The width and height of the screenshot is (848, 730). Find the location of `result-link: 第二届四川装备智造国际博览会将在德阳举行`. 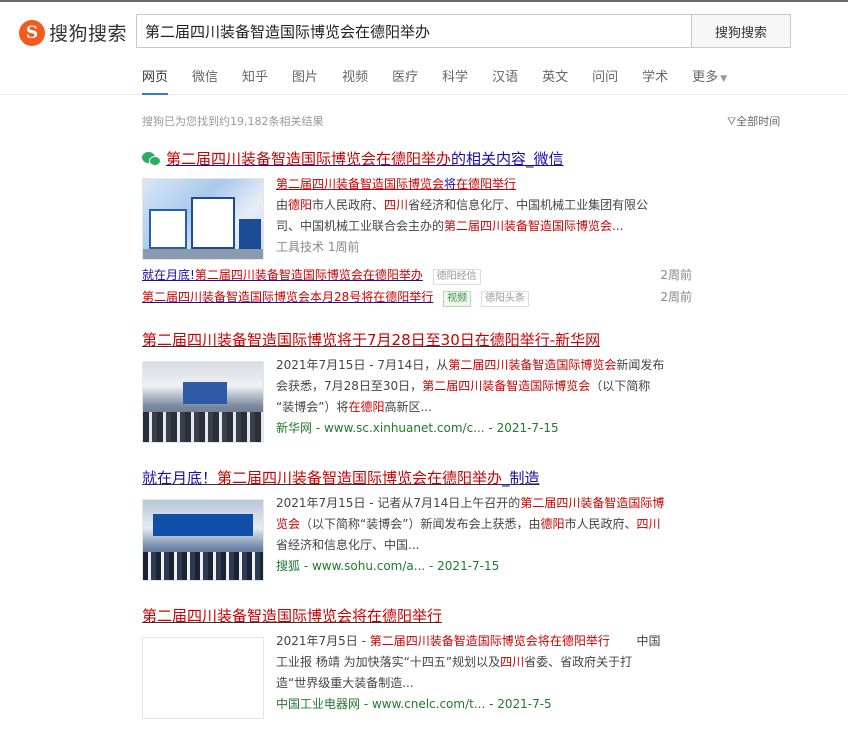

result-link: 第二届四川装备智造国际博览会将在德阳举行 is located at coordinates (292, 616).